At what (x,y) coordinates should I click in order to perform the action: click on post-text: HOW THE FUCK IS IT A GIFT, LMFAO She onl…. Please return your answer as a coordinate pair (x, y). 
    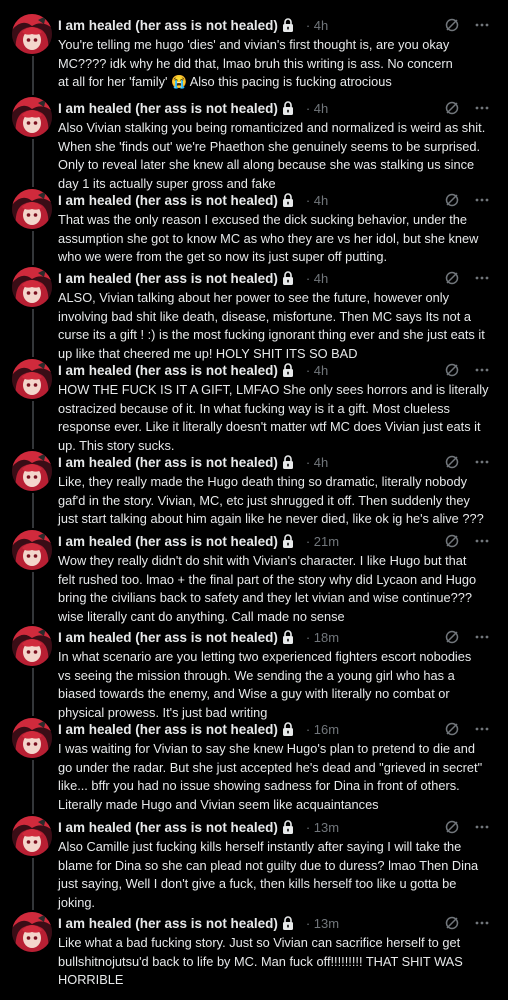
    Looking at the image, I should click on (273, 417).